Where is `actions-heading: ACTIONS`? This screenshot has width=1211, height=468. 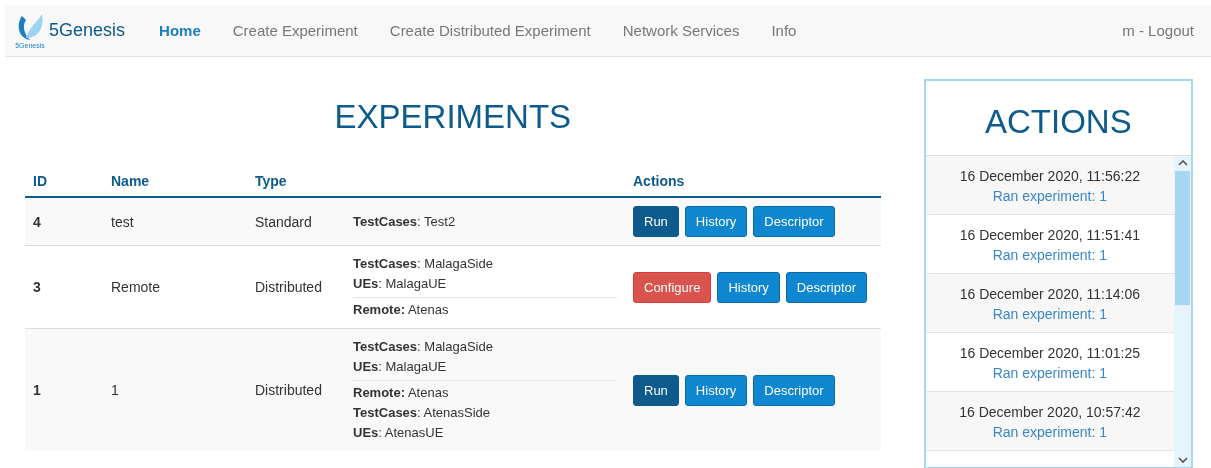
actions-heading: ACTIONS is located at coordinates (1058, 122).